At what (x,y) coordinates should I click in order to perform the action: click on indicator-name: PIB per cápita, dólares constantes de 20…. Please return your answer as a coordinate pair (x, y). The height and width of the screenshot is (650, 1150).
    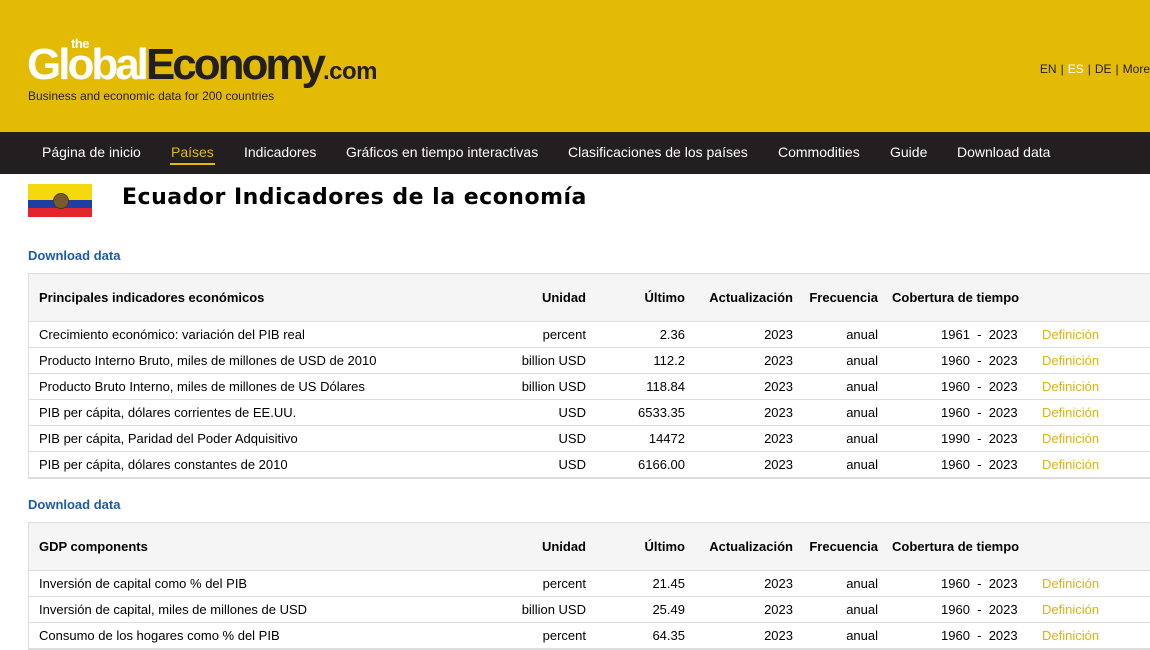
    Looking at the image, I should click on (163, 464).